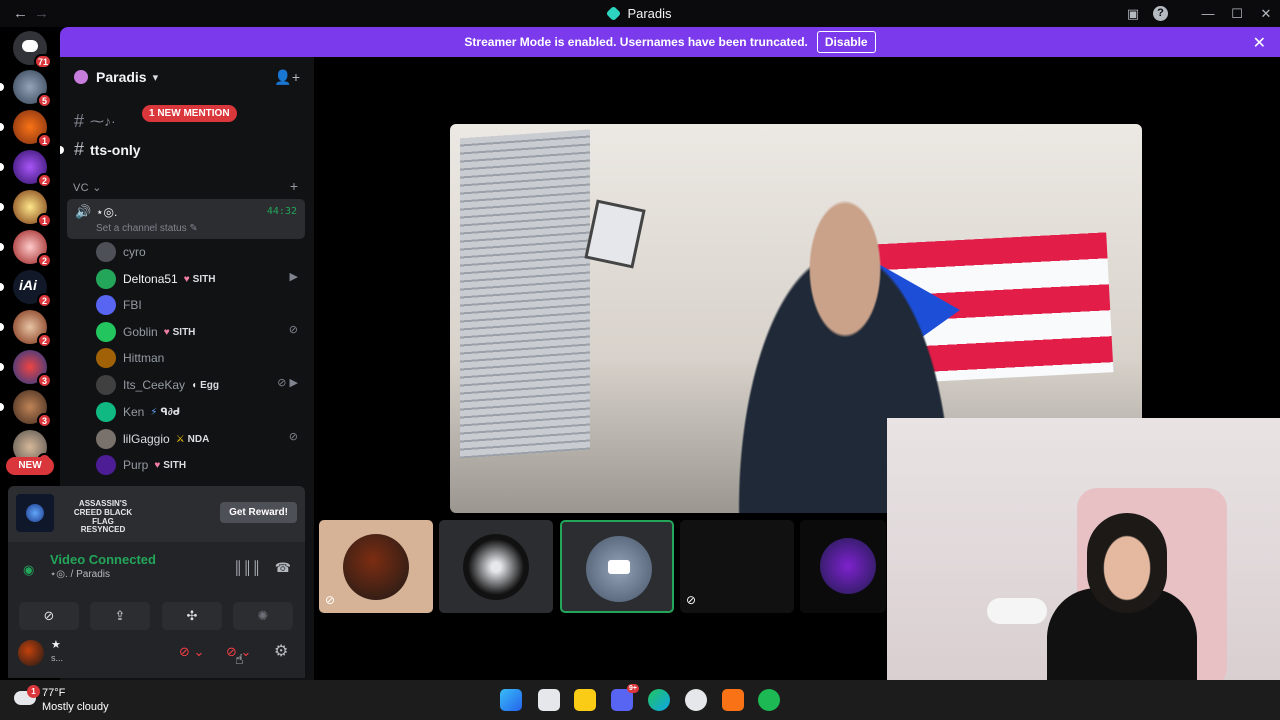  What do you see at coordinates (585, 700) in the screenshot?
I see `file-explorer-icon` at bounding box center [585, 700].